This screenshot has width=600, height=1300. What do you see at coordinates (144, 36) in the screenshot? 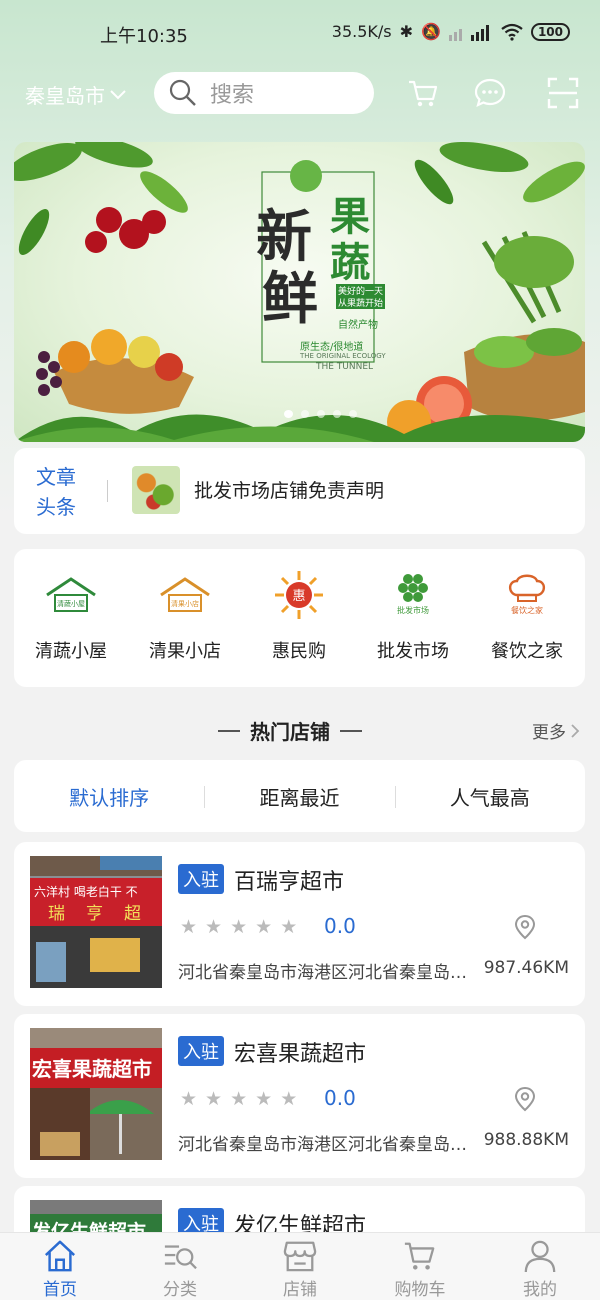
I see `status-time: 上午10:35` at bounding box center [144, 36].